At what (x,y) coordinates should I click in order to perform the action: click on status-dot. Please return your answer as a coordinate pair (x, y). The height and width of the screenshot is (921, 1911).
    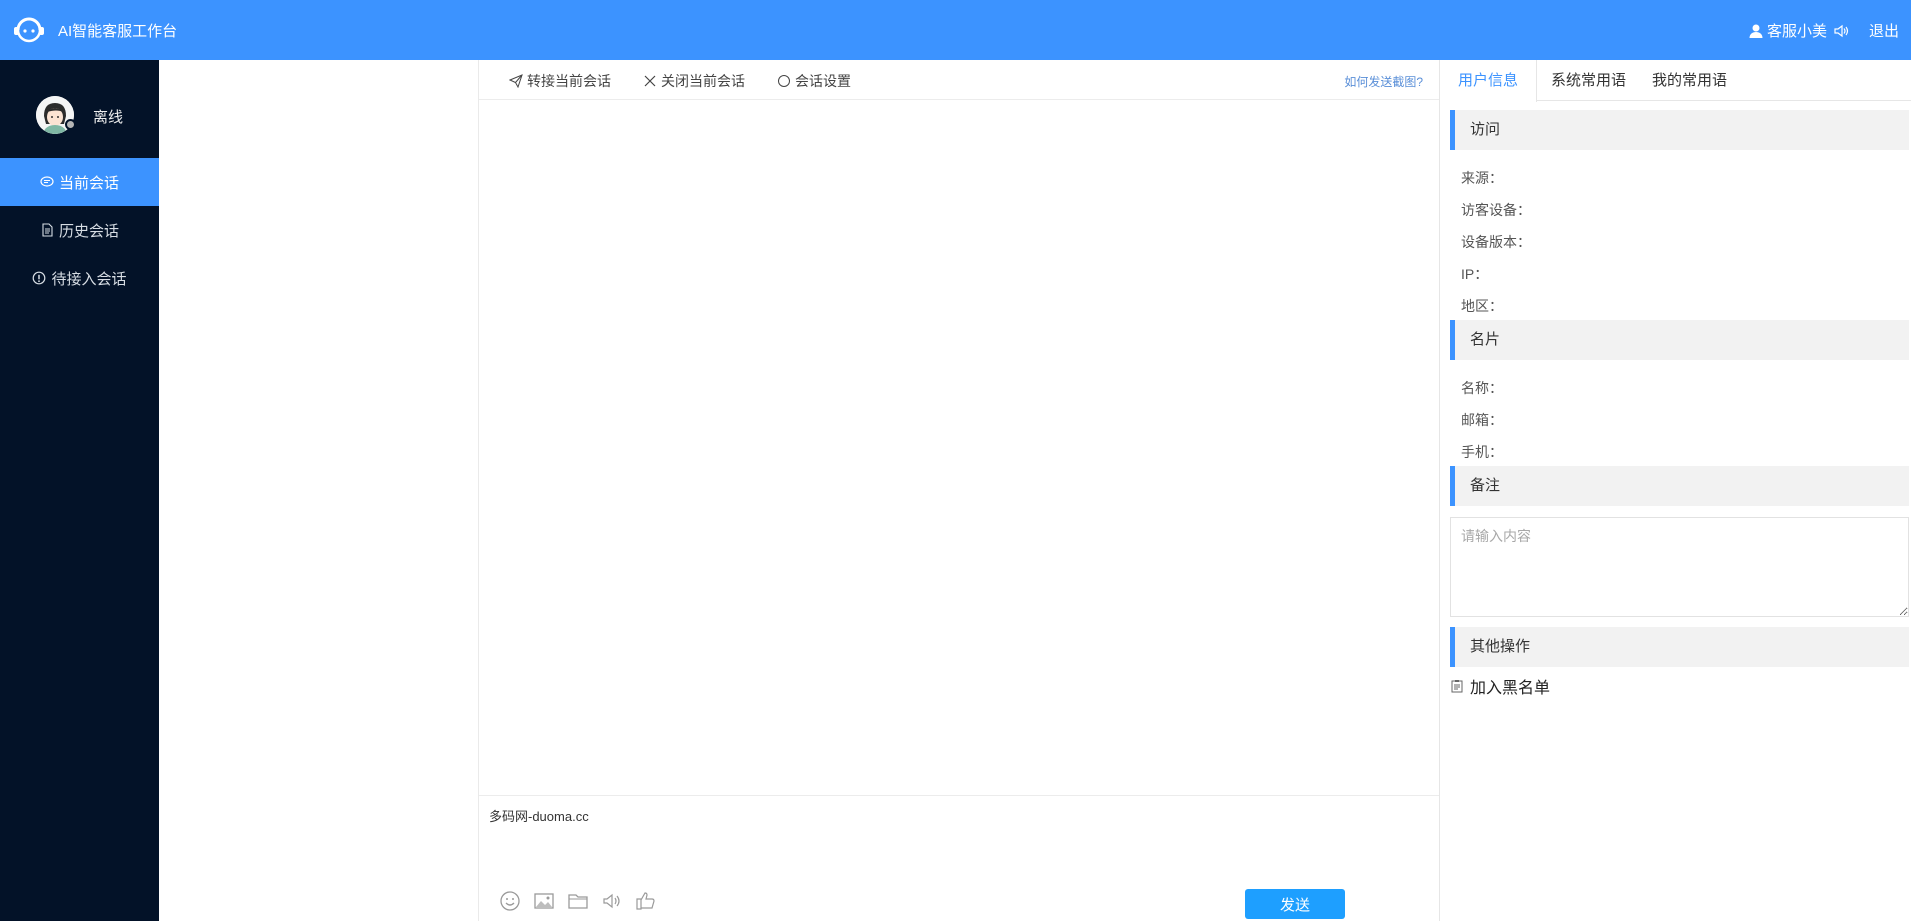
    Looking at the image, I should click on (70, 124).